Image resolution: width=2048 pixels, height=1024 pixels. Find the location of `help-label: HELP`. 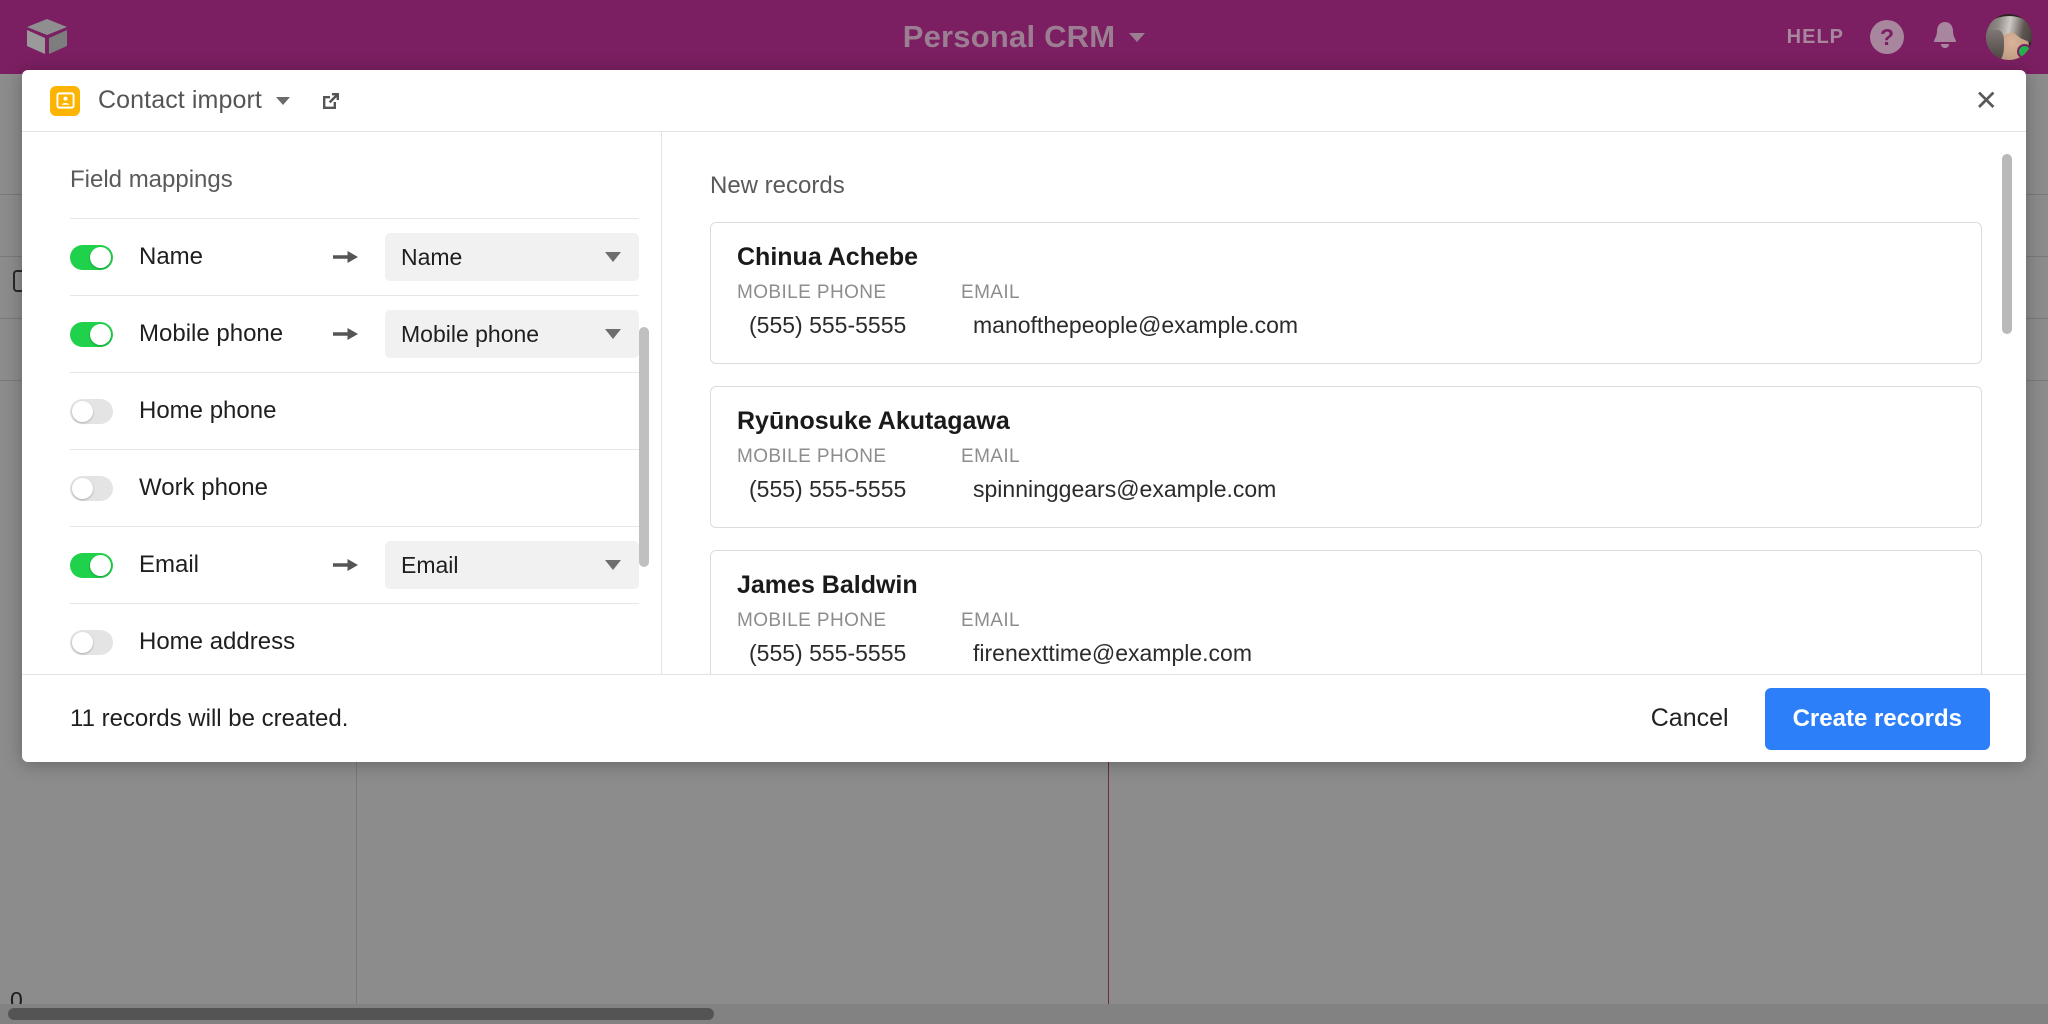

help-label: HELP is located at coordinates (1815, 37).